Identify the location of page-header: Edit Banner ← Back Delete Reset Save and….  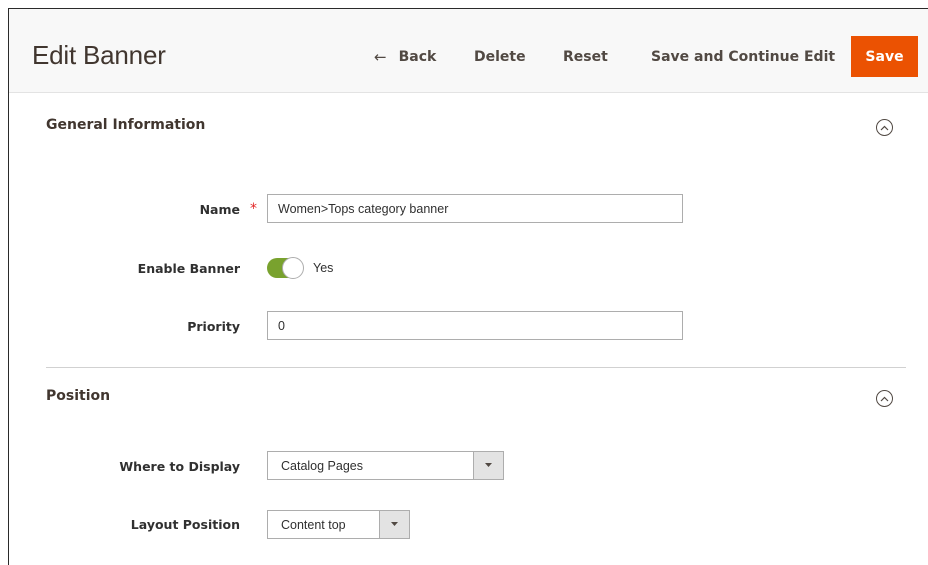
(468, 51).